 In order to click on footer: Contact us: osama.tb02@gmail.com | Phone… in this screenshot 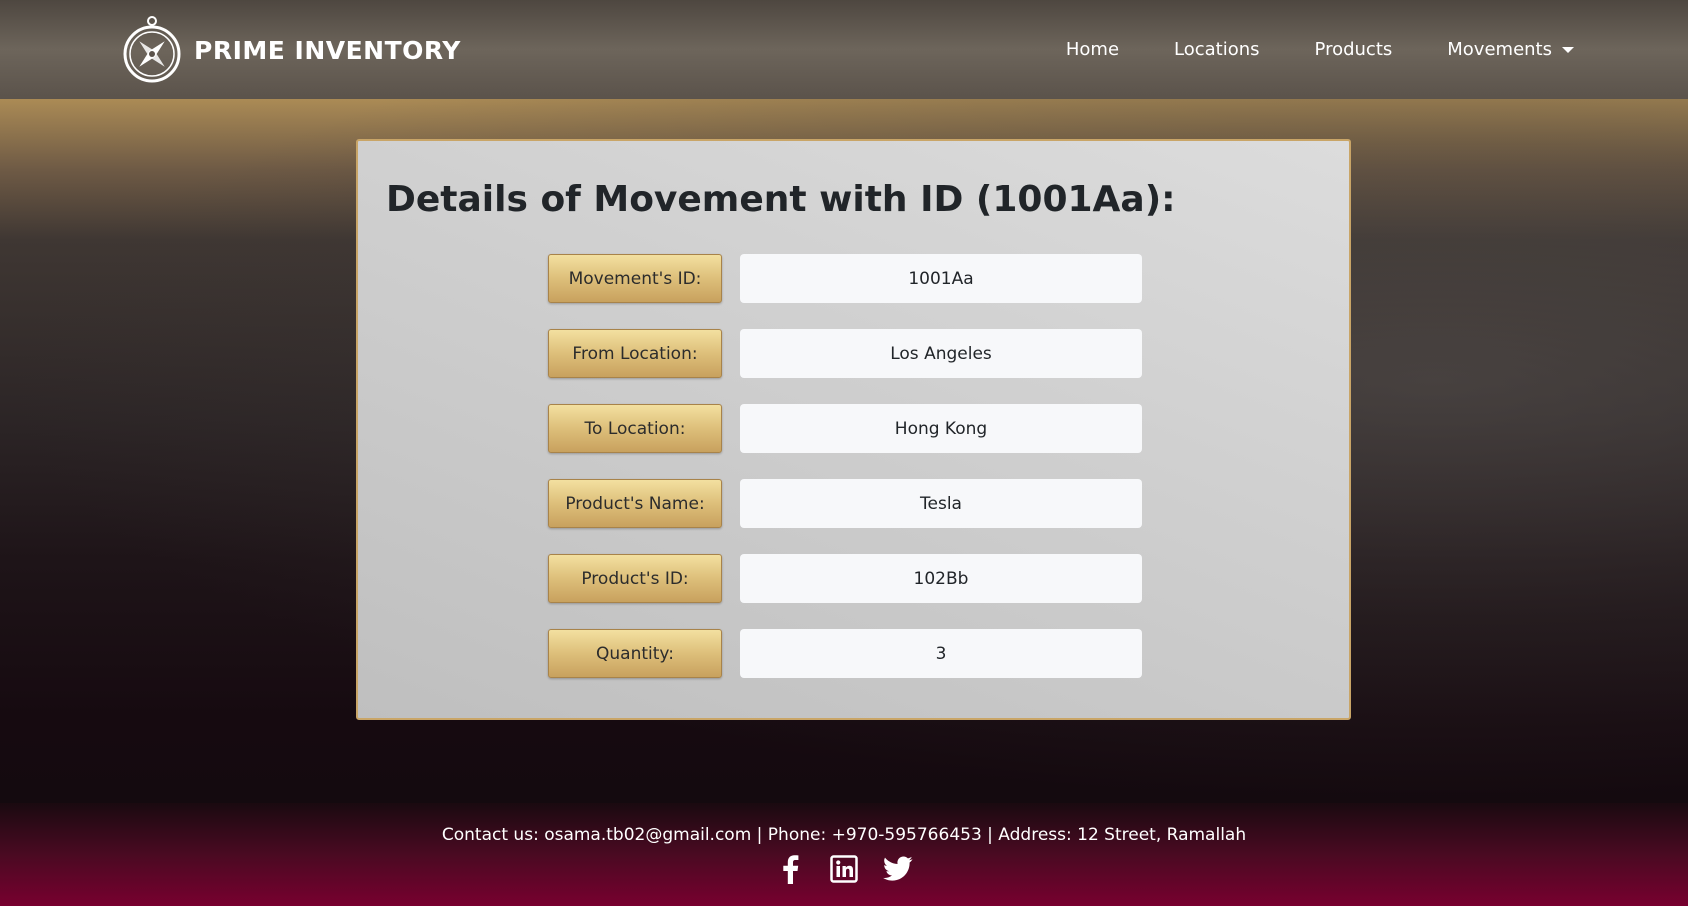, I will do `click(844, 854)`.